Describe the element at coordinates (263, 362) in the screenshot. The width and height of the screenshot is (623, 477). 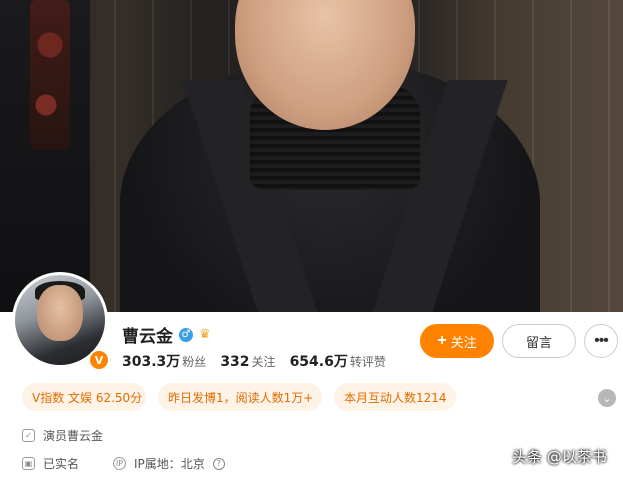
I see `stat-following-label: 关注` at that location.